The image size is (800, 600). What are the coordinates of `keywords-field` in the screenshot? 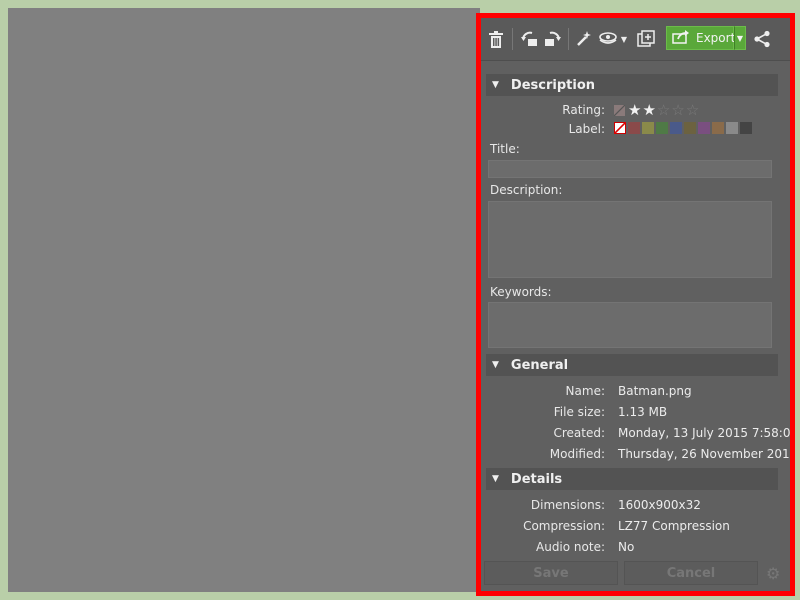 It's located at (630, 325).